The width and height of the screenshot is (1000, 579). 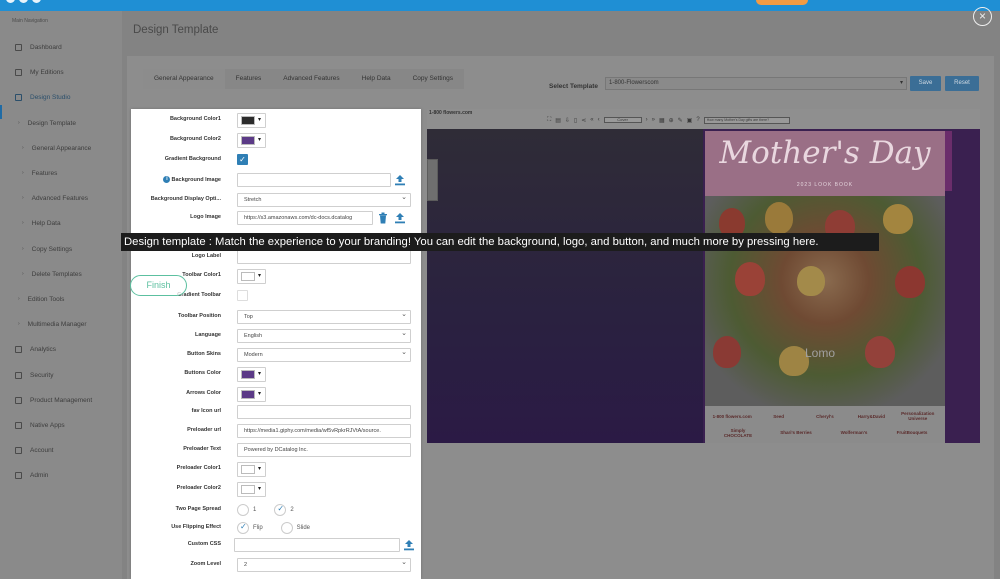 I want to click on tour-finish-button: Finish, so click(x=158, y=285).